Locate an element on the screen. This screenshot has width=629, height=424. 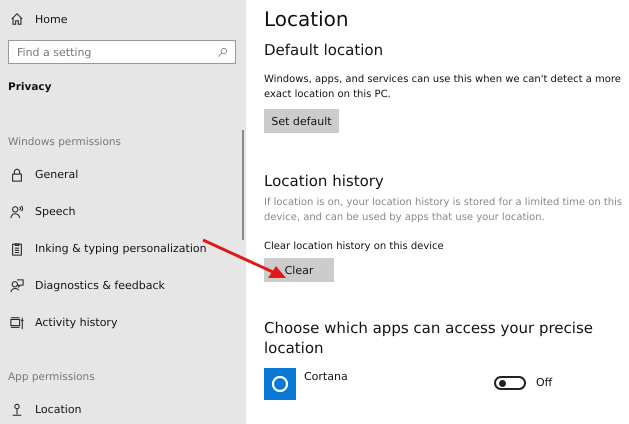
section-heading: Default location is located at coordinates (324, 50).